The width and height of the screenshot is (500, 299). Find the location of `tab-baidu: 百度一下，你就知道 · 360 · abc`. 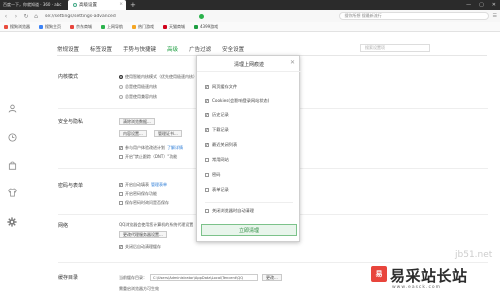

tab-baidu: 百度一下，你就知道 · 360 · abc is located at coordinates (33, 5).